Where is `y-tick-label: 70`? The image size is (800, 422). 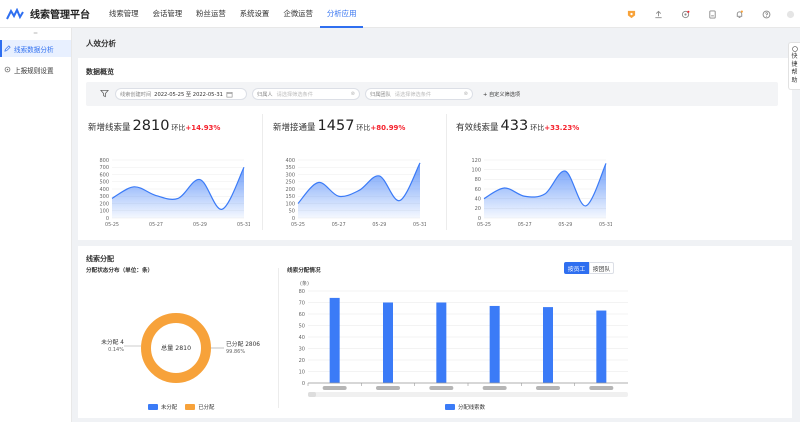
y-tick-label: 70 is located at coordinates (302, 303).